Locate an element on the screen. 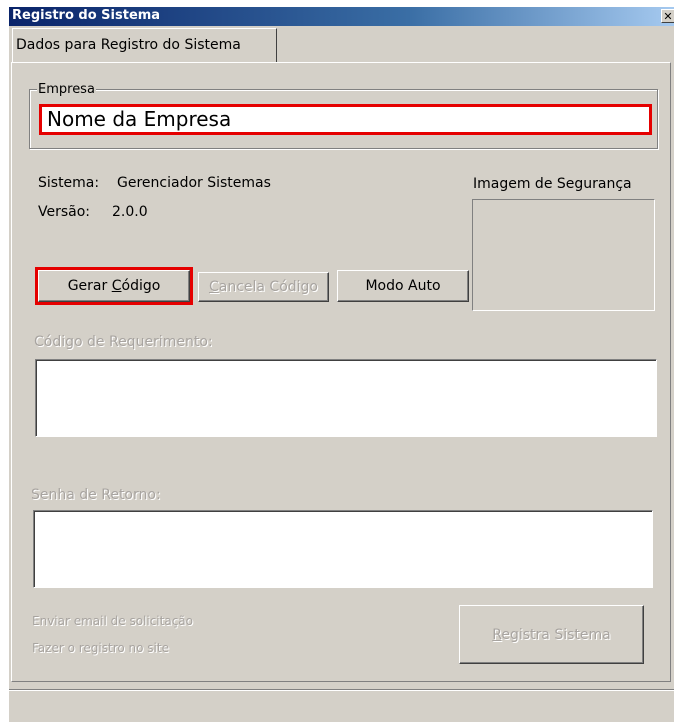  status-bar is located at coordinates (341, 705).